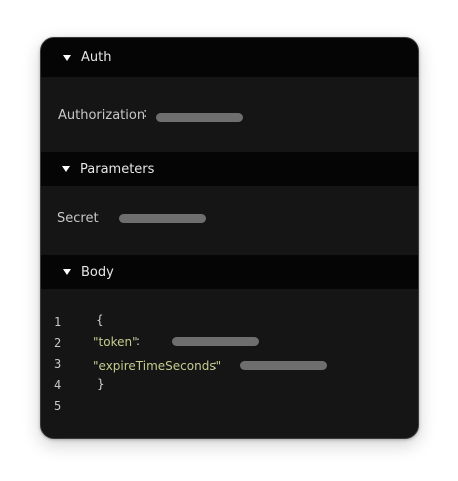  I want to click on token-value-placeholder, so click(215, 341).